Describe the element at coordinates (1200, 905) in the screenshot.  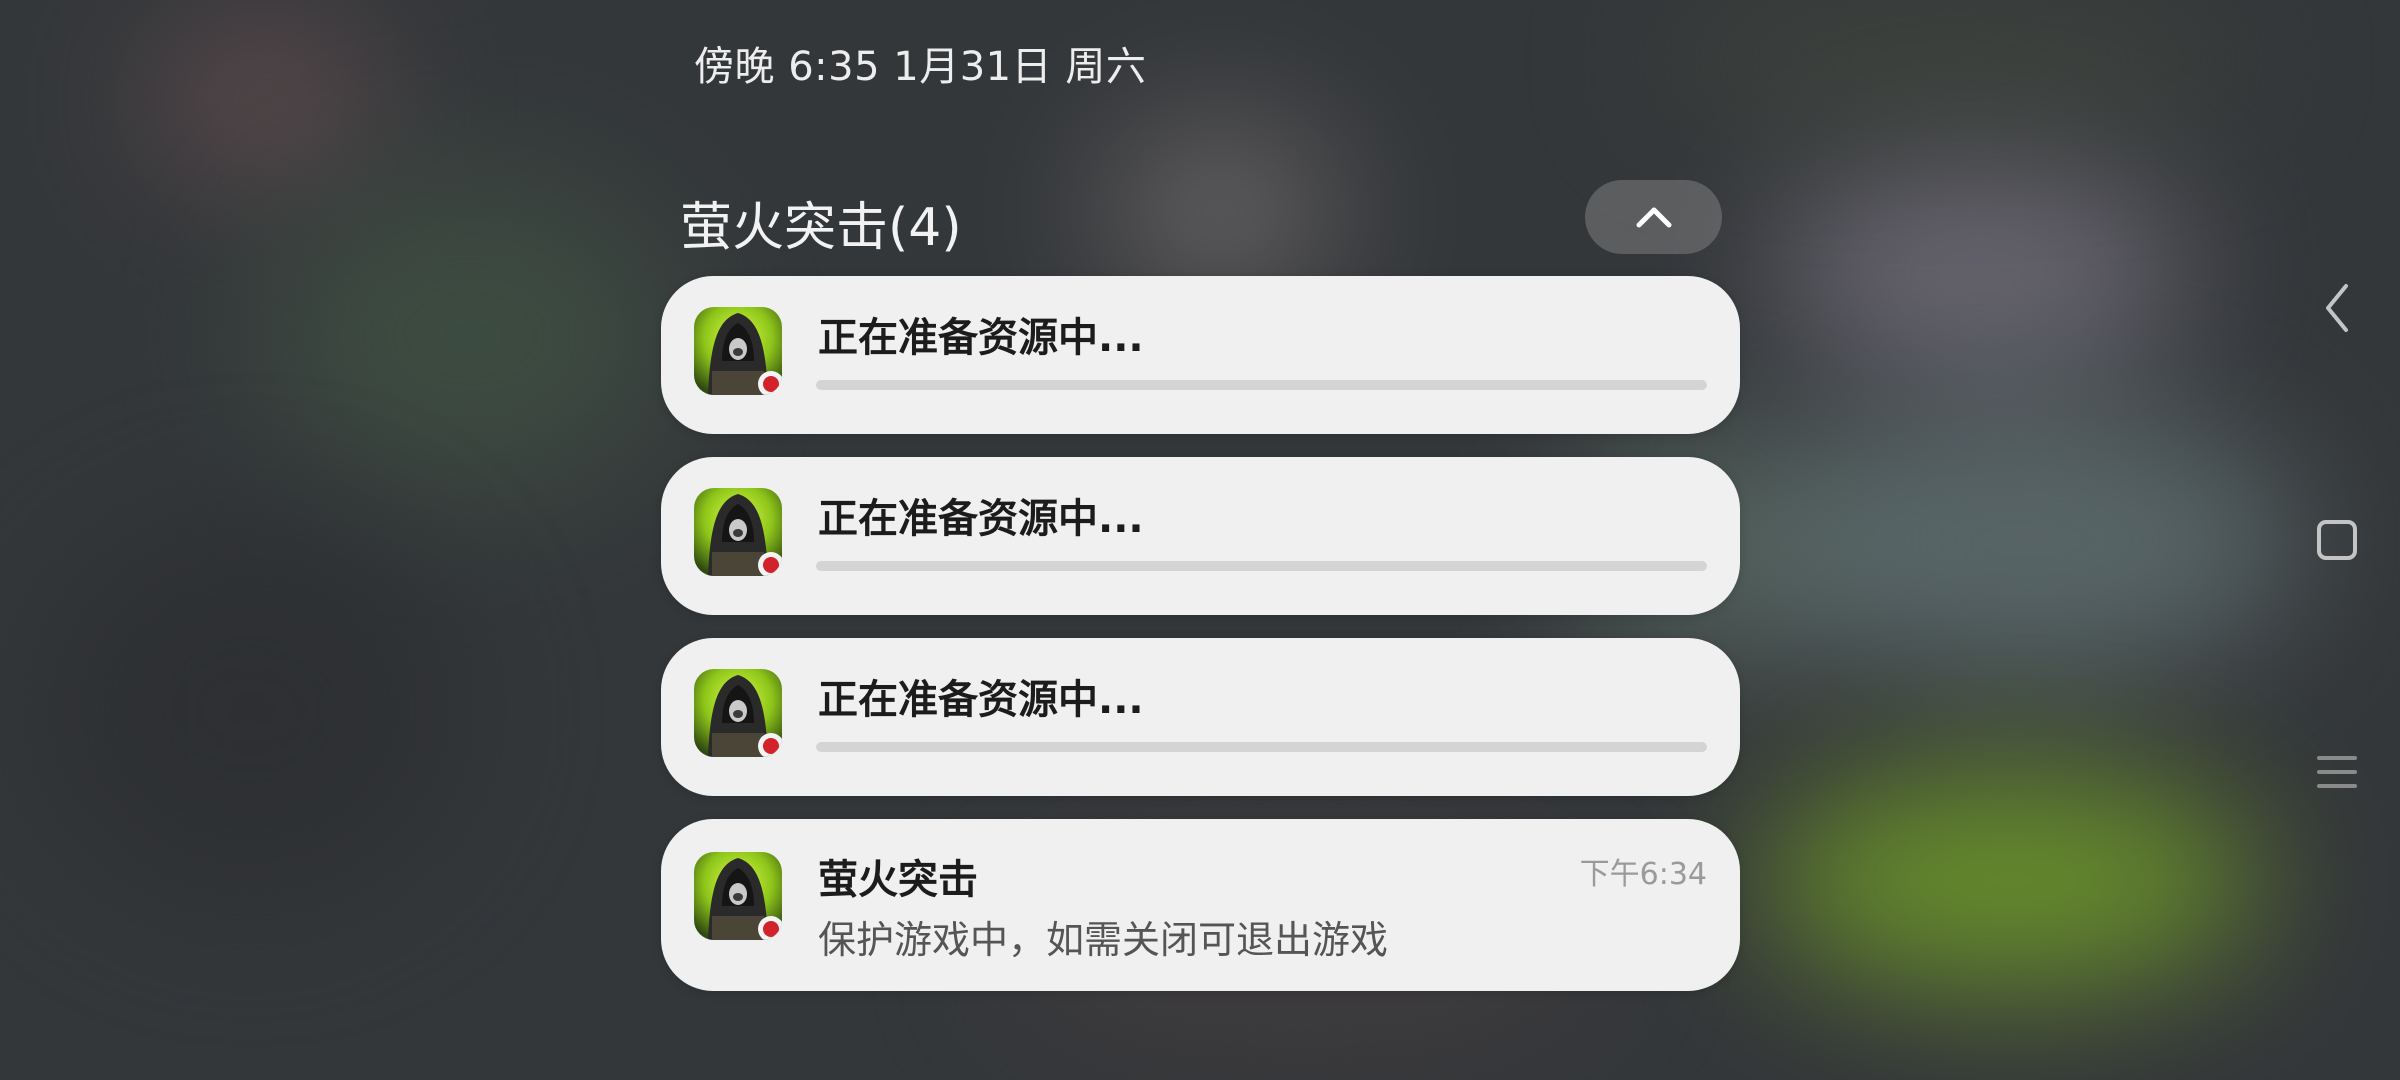
I see `notification-card: 萤火突击 下午6:34 保护游戏中，如需关闭可退出游戏` at that location.